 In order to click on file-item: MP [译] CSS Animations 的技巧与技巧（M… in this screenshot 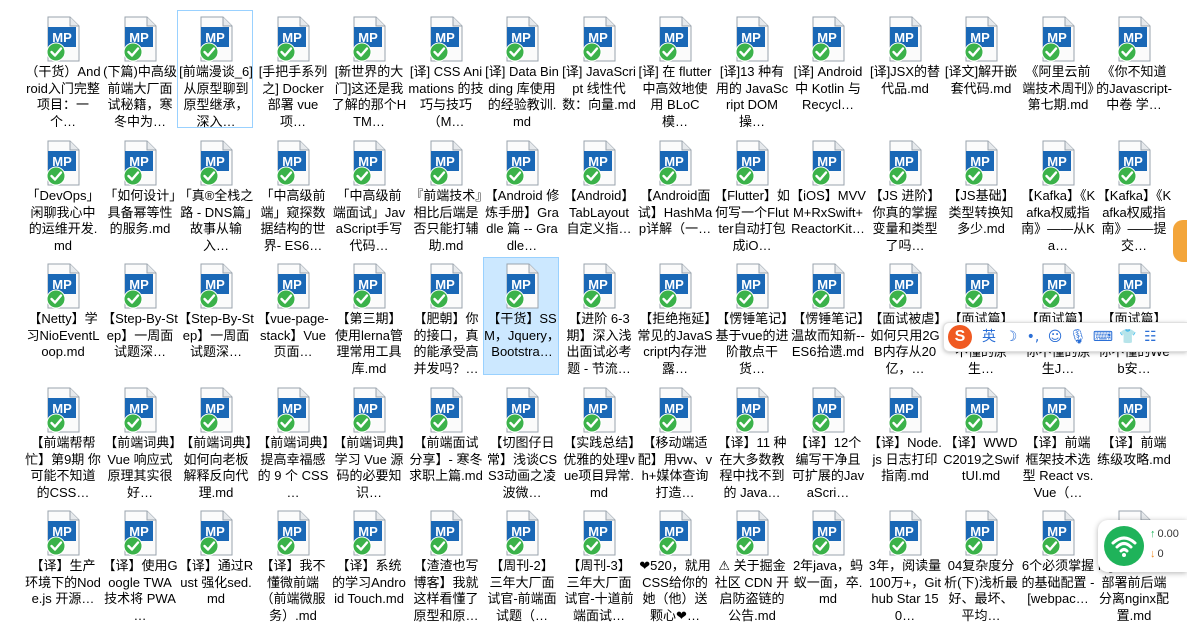, I will do `click(445, 69)`.